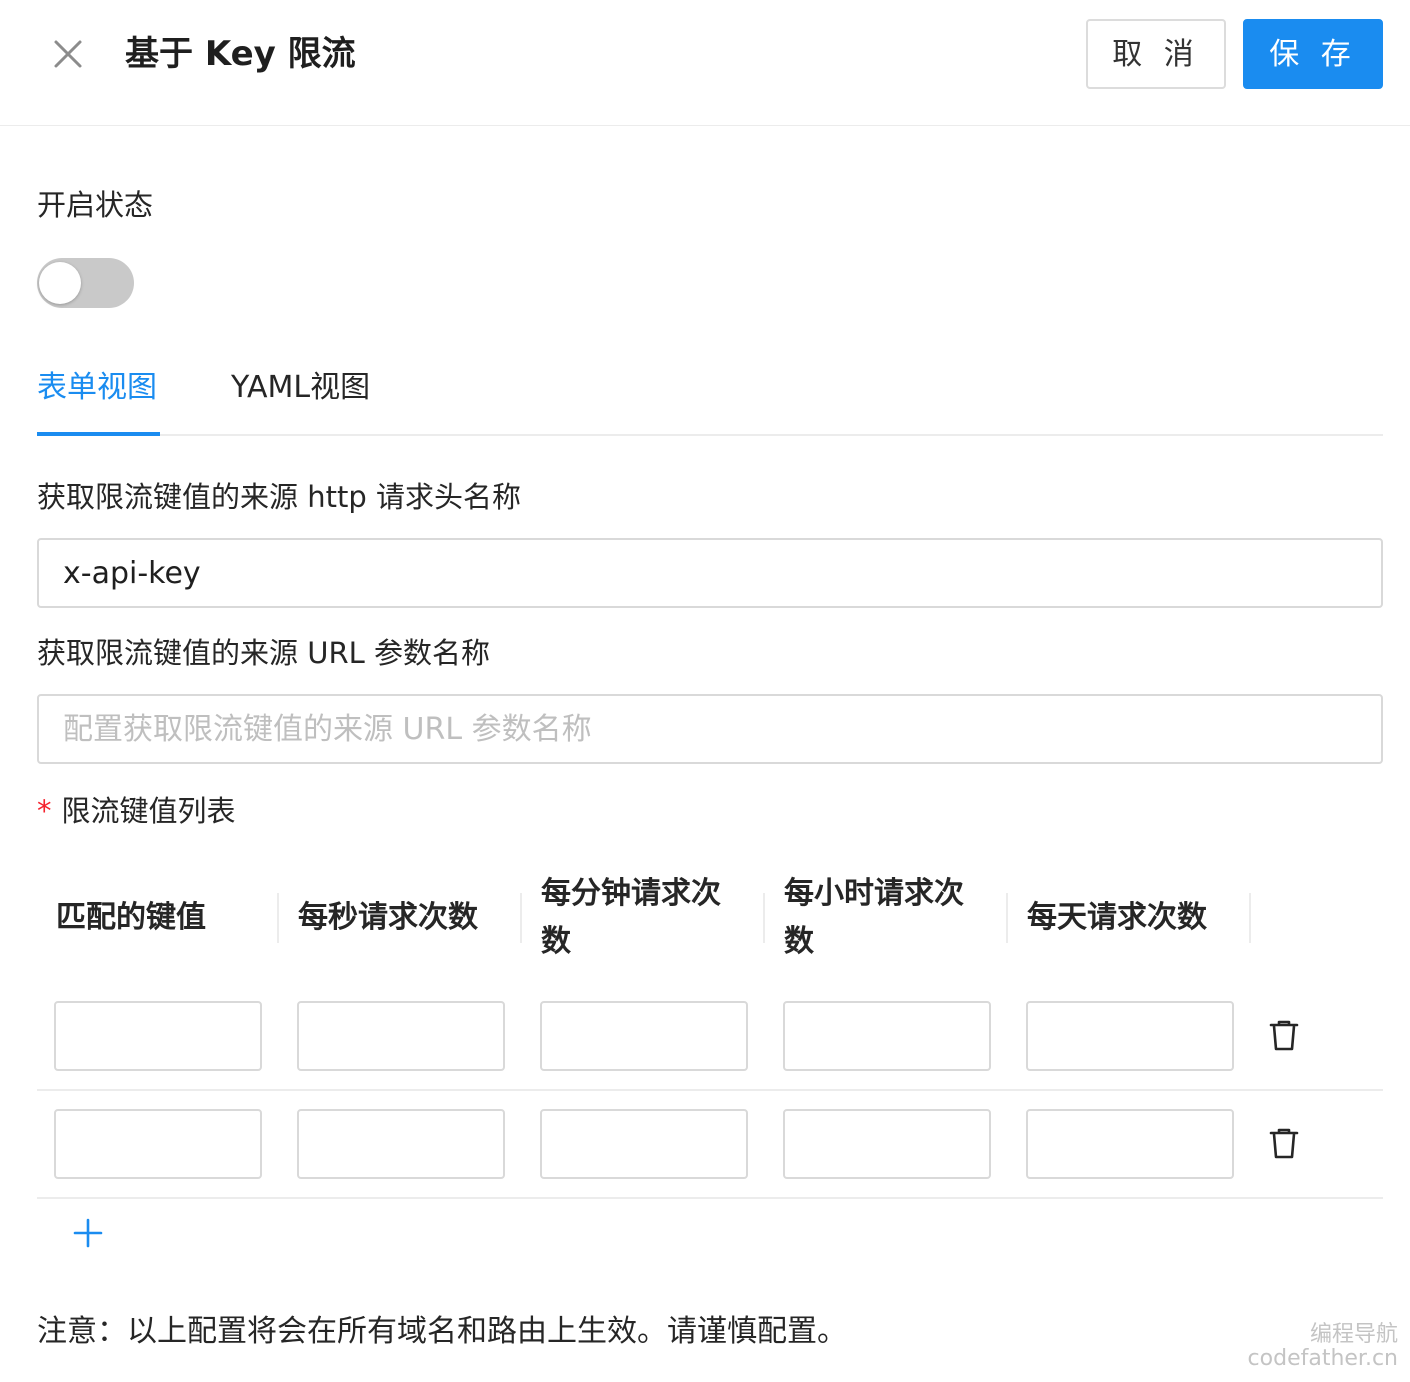  What do you see at coordinates (1322, 1358) in the screenshot?
I see `watermark-url: codefather.cn` at bounding box center [1322, 1358].